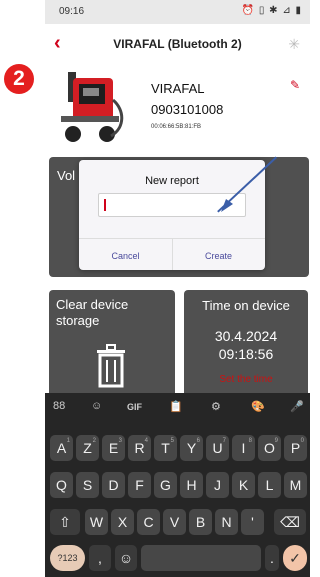 Image resolution: width=320 pixels, height=577 pixels. I want to click on key-label: R, so click(139, 448).